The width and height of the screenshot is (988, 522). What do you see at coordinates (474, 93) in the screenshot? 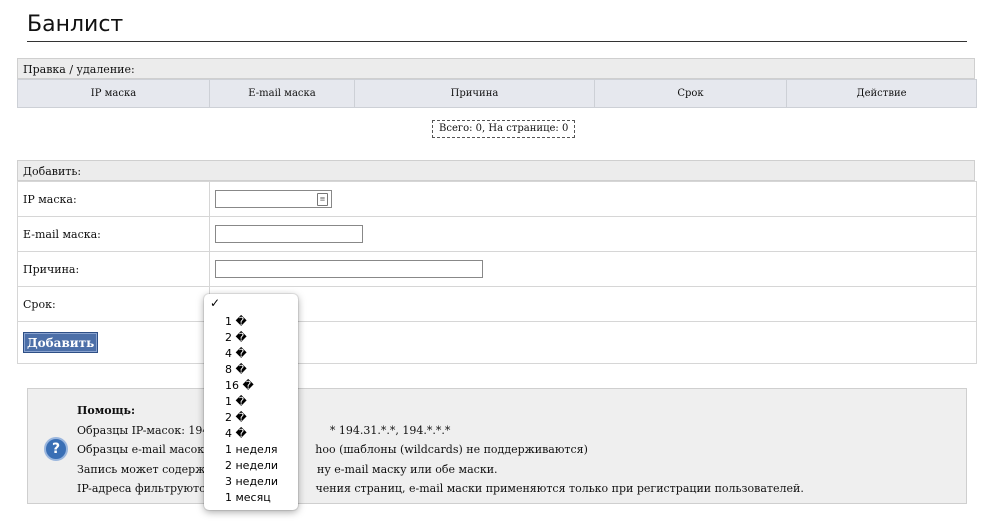
I see `column-reason: Причина` at bounding box center [474, 93].